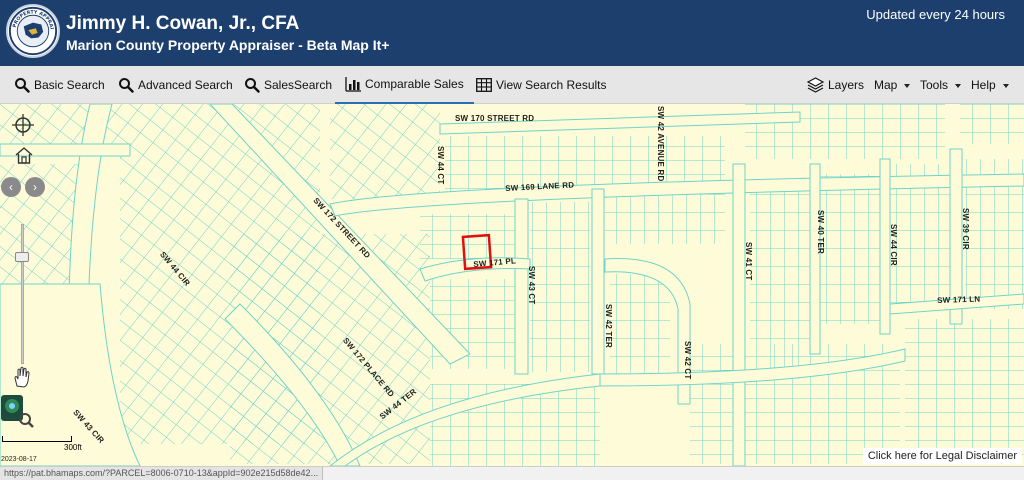  I want to click on advanced-search-button: Advanced Search, so click(175, 85).